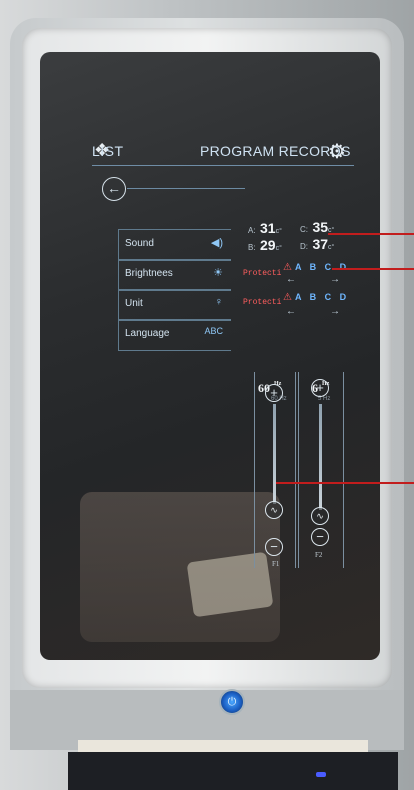 This screenshot has height=790, width=414. I want to click on speaker-icon: ◀), so click(216, 243).